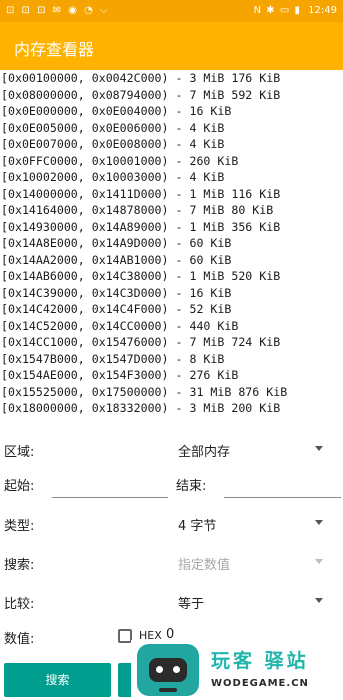  What do you see at coordinates (191, 602) in the screenshot?
I see `compare-select: 等于` at bounding box center [191, 602].